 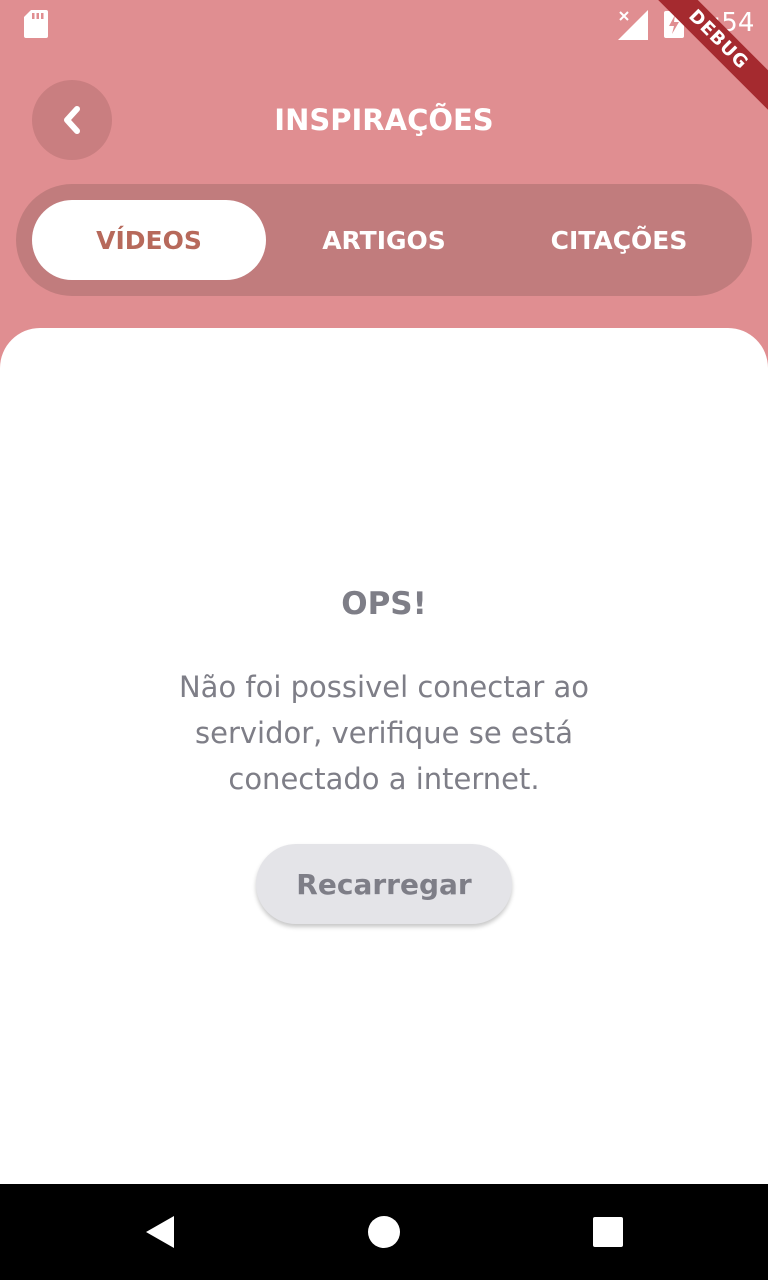 I want to click on tab-citacoes: CITAÇÕES, so click(x=619, y=240).